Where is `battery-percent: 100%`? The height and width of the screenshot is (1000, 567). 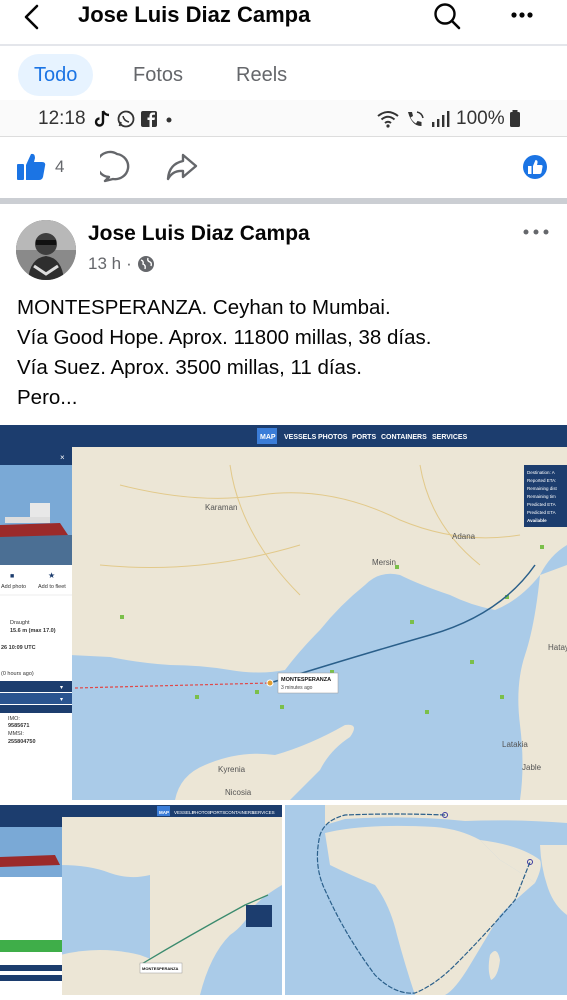 battery-percent: 100% is located at coordinates (480, 118).